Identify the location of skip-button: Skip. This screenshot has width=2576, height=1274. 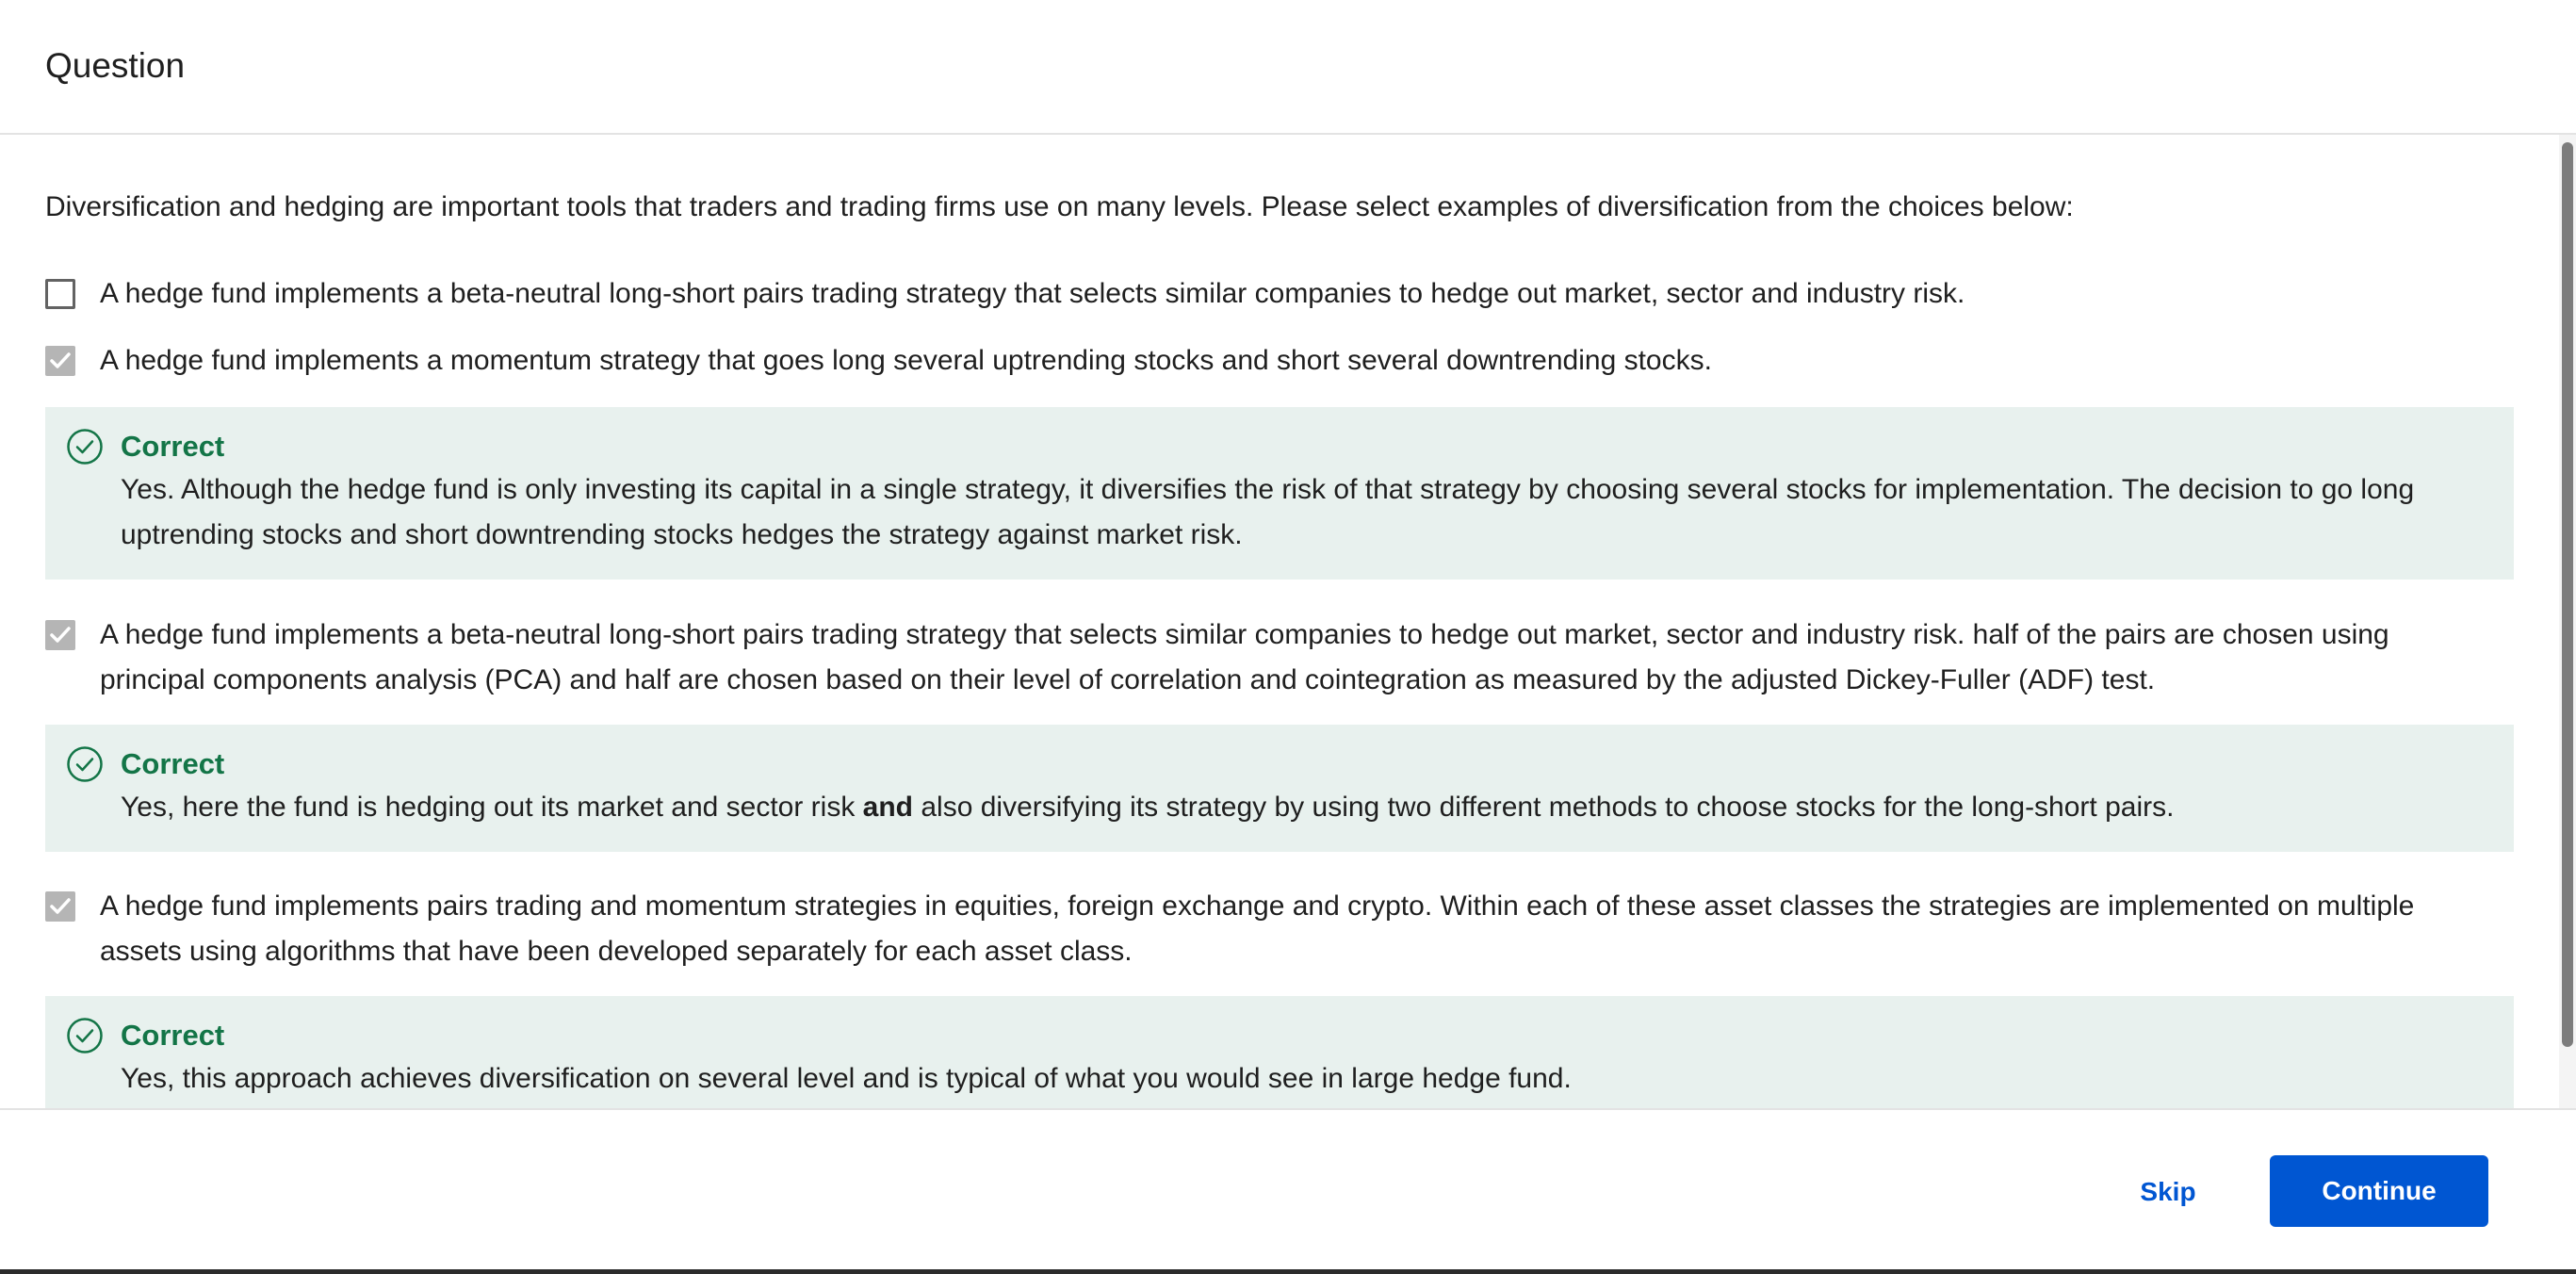
(2168, 1192).